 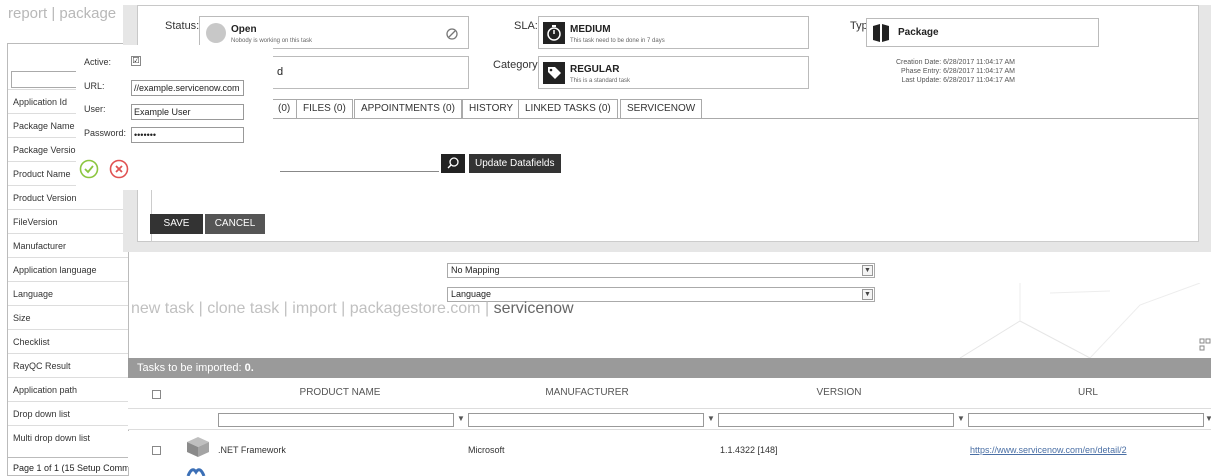 What do you see at coordinates (1048, 450) in the screenshot?
I see `cell-url-link: https://www.servicenow.com/en/detail/2` at bounding box center [1048, 450].